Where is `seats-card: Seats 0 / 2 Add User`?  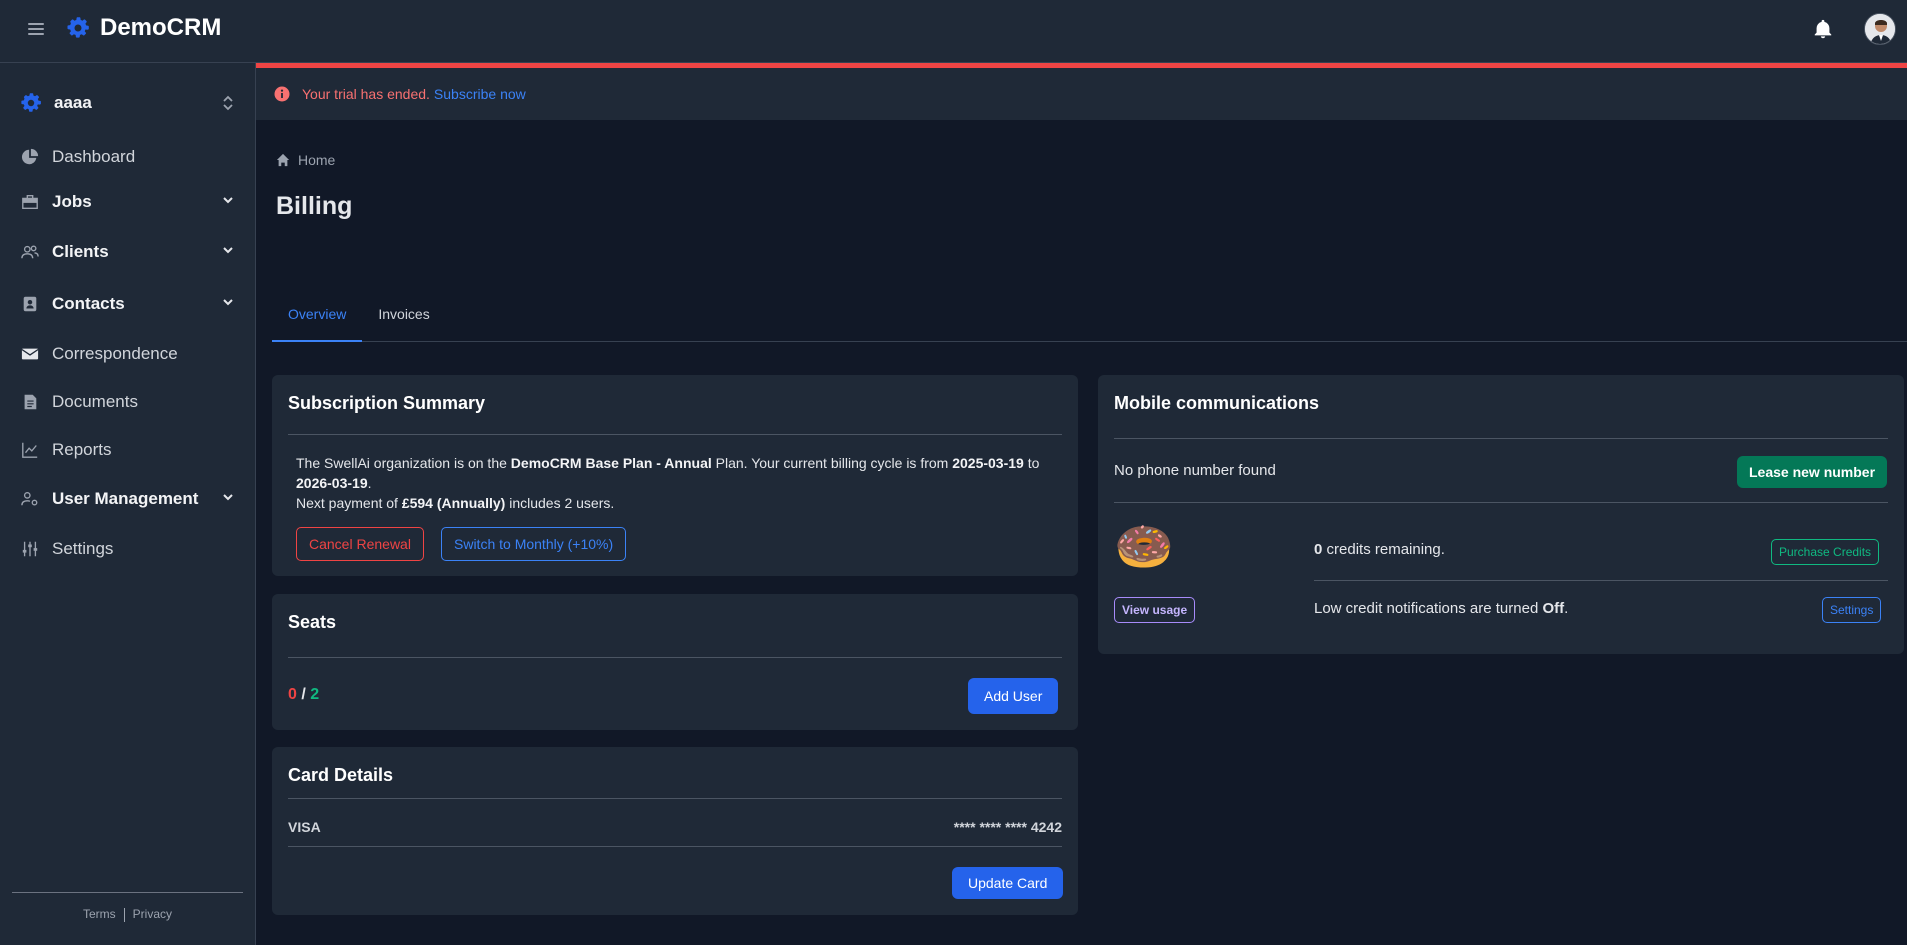
seats-card: Seats 0 / 2 Add User is located at coordinates (675, 662).